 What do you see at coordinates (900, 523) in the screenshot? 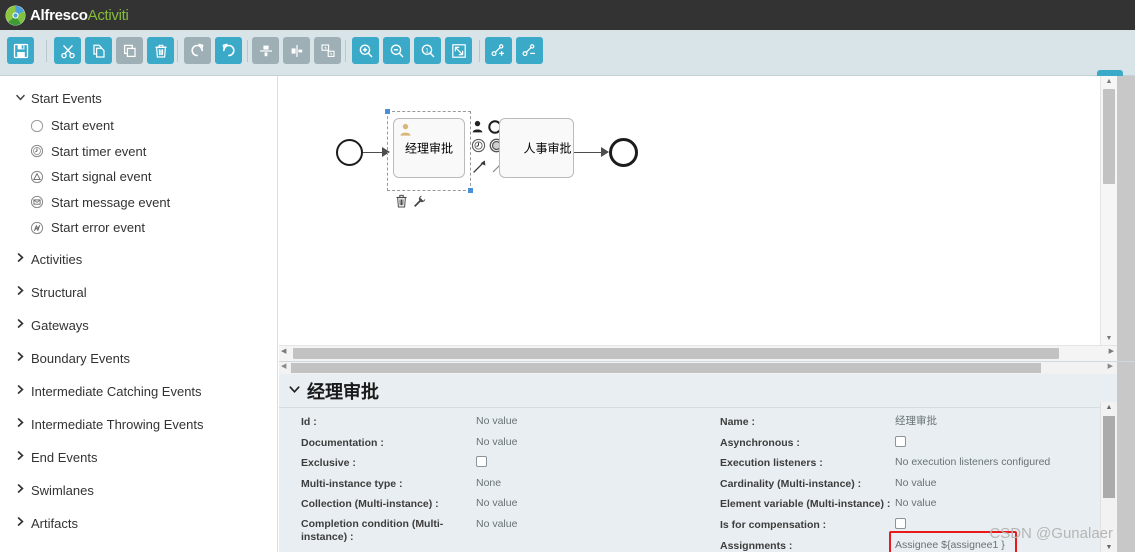
I see `is-for-compensation-checkbox` at bounding box center [900, 523].